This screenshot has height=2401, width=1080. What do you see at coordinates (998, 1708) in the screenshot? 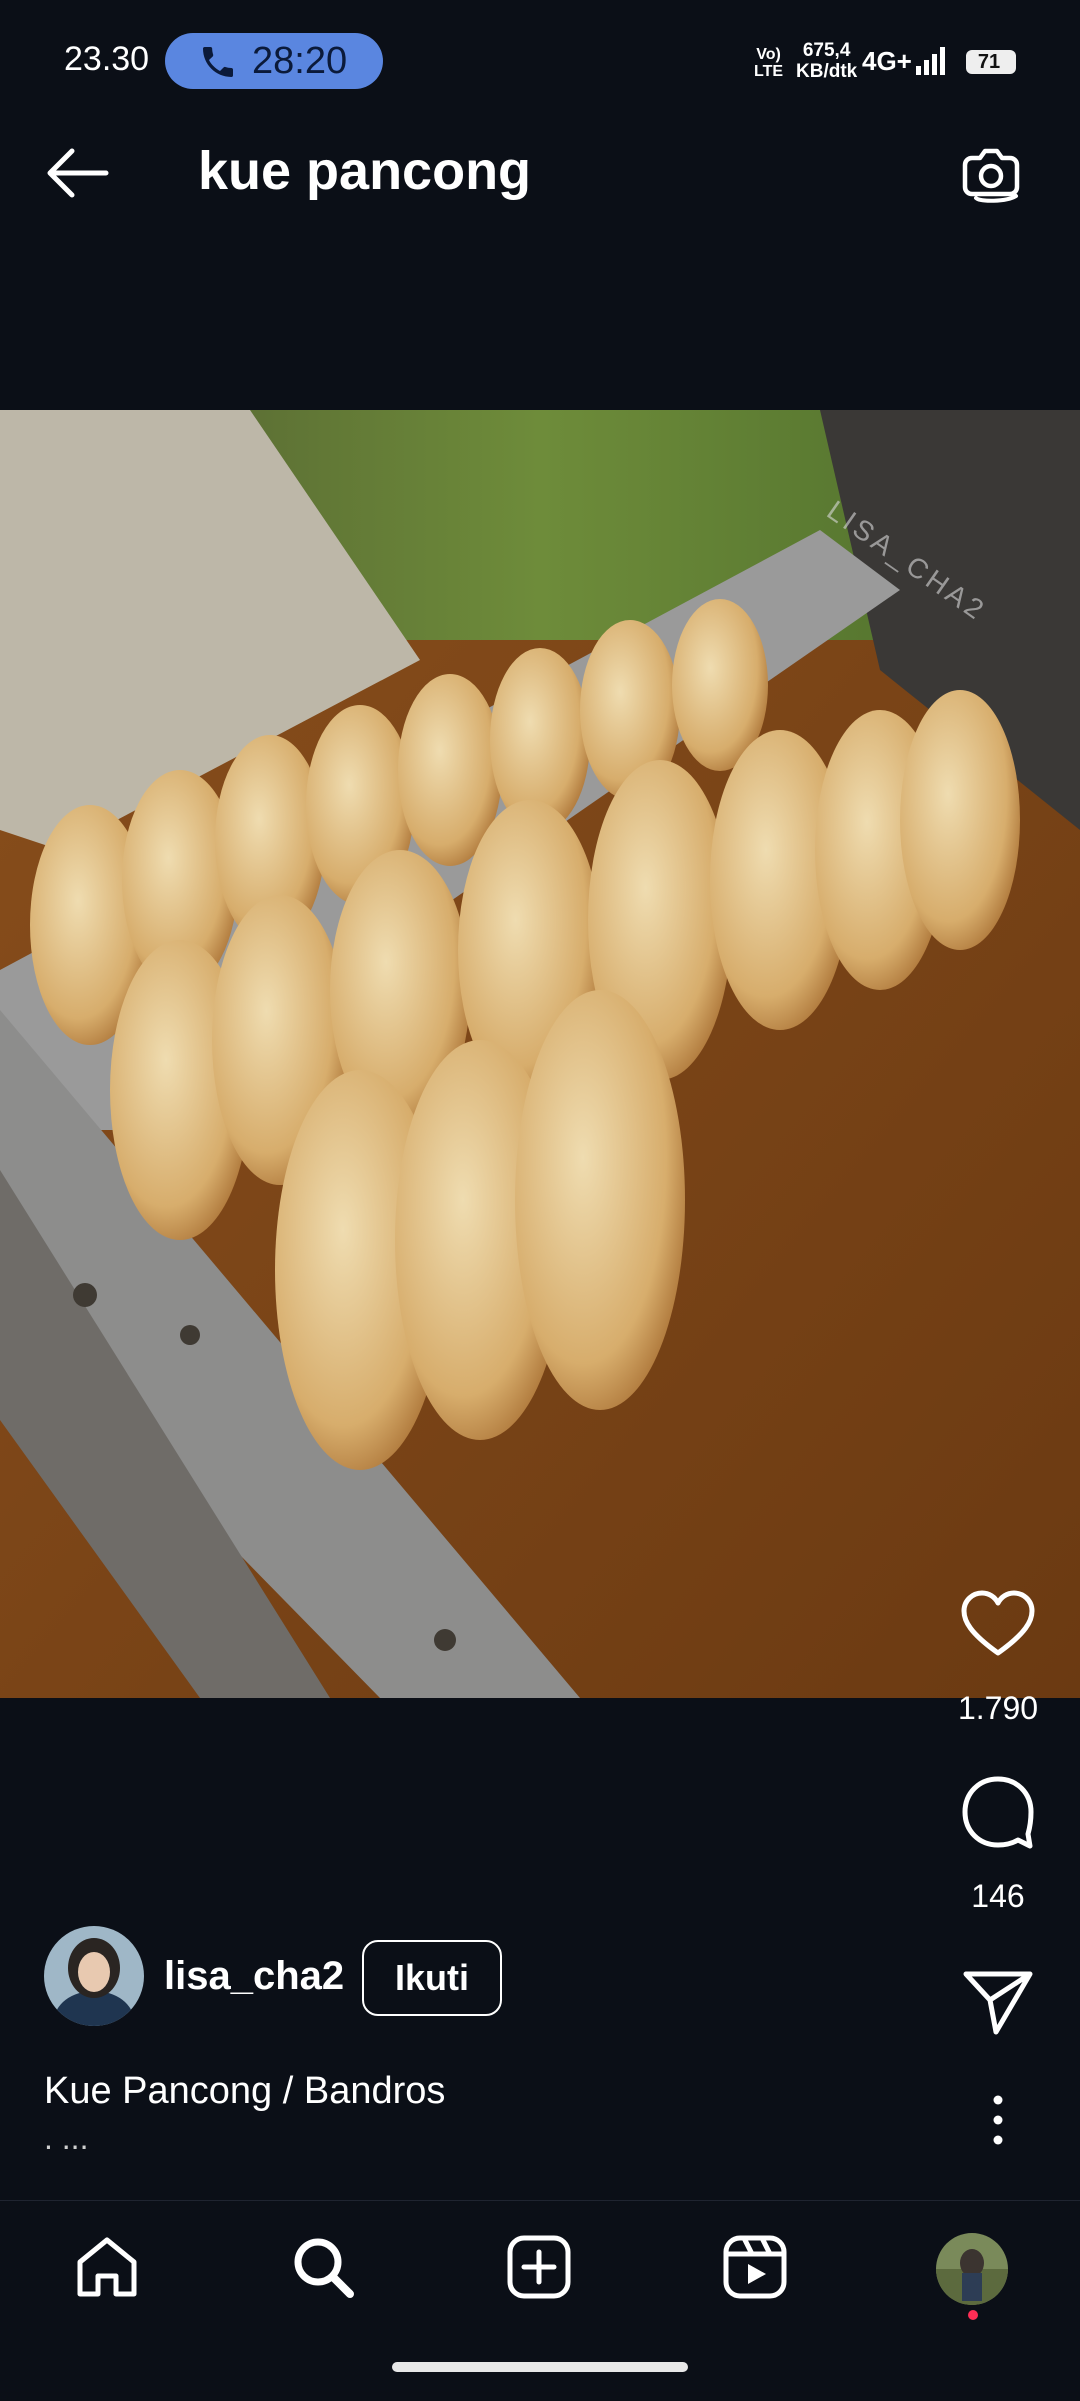
I see `like-count: 1.790` at bounding box center [998, 1708].